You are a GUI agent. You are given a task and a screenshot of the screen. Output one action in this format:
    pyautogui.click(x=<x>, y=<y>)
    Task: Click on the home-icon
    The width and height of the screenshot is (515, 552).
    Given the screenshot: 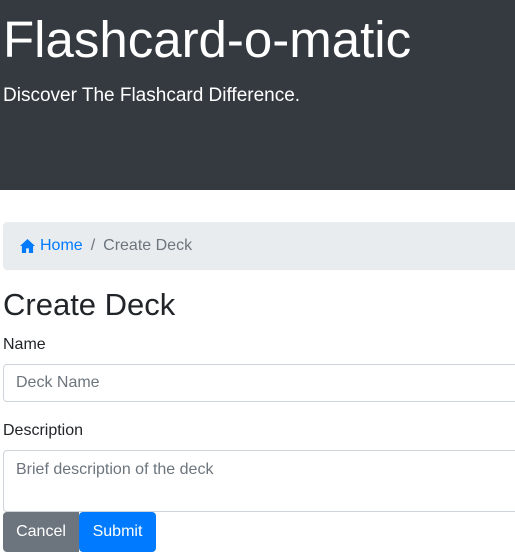 What is the action you would take?
    pyautogui.click(x=27, y=246)
    